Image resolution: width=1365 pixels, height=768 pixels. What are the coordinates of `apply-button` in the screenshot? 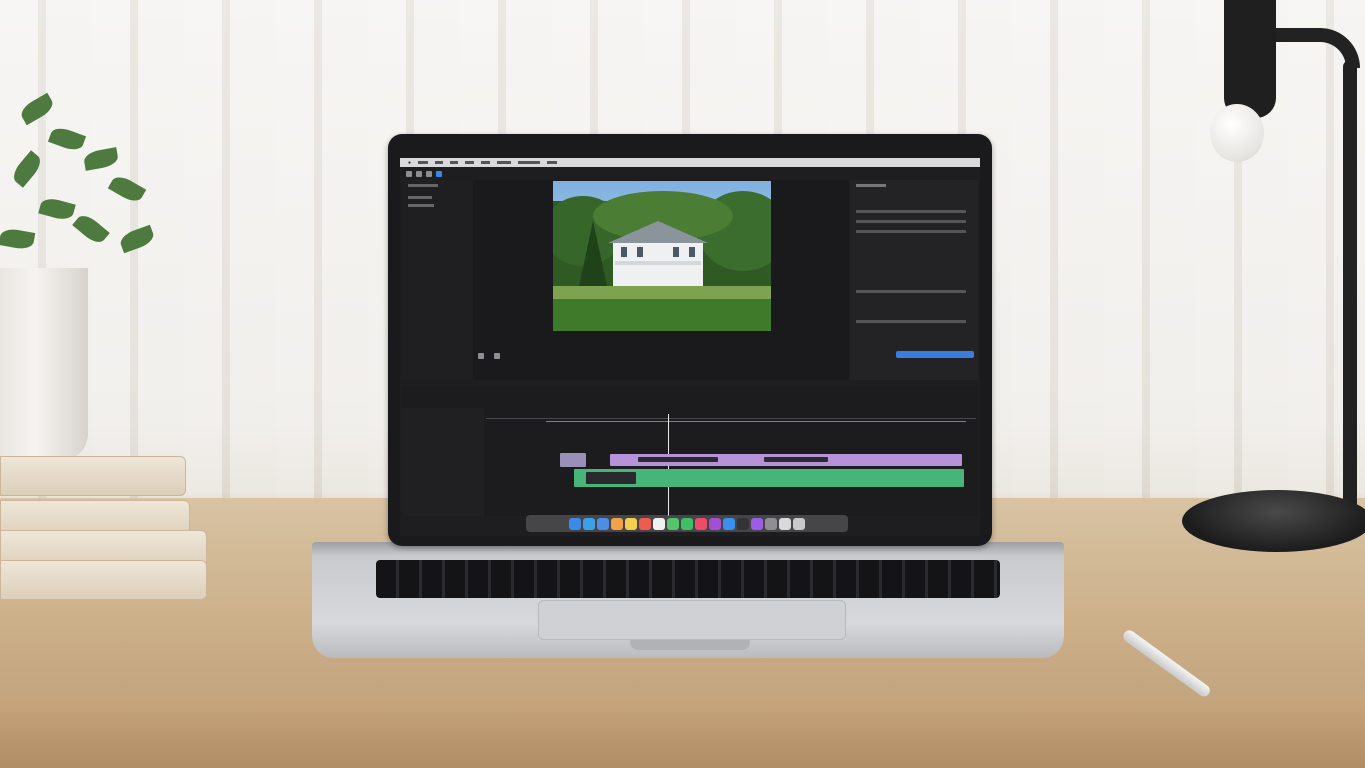 It's located at (935, 354).